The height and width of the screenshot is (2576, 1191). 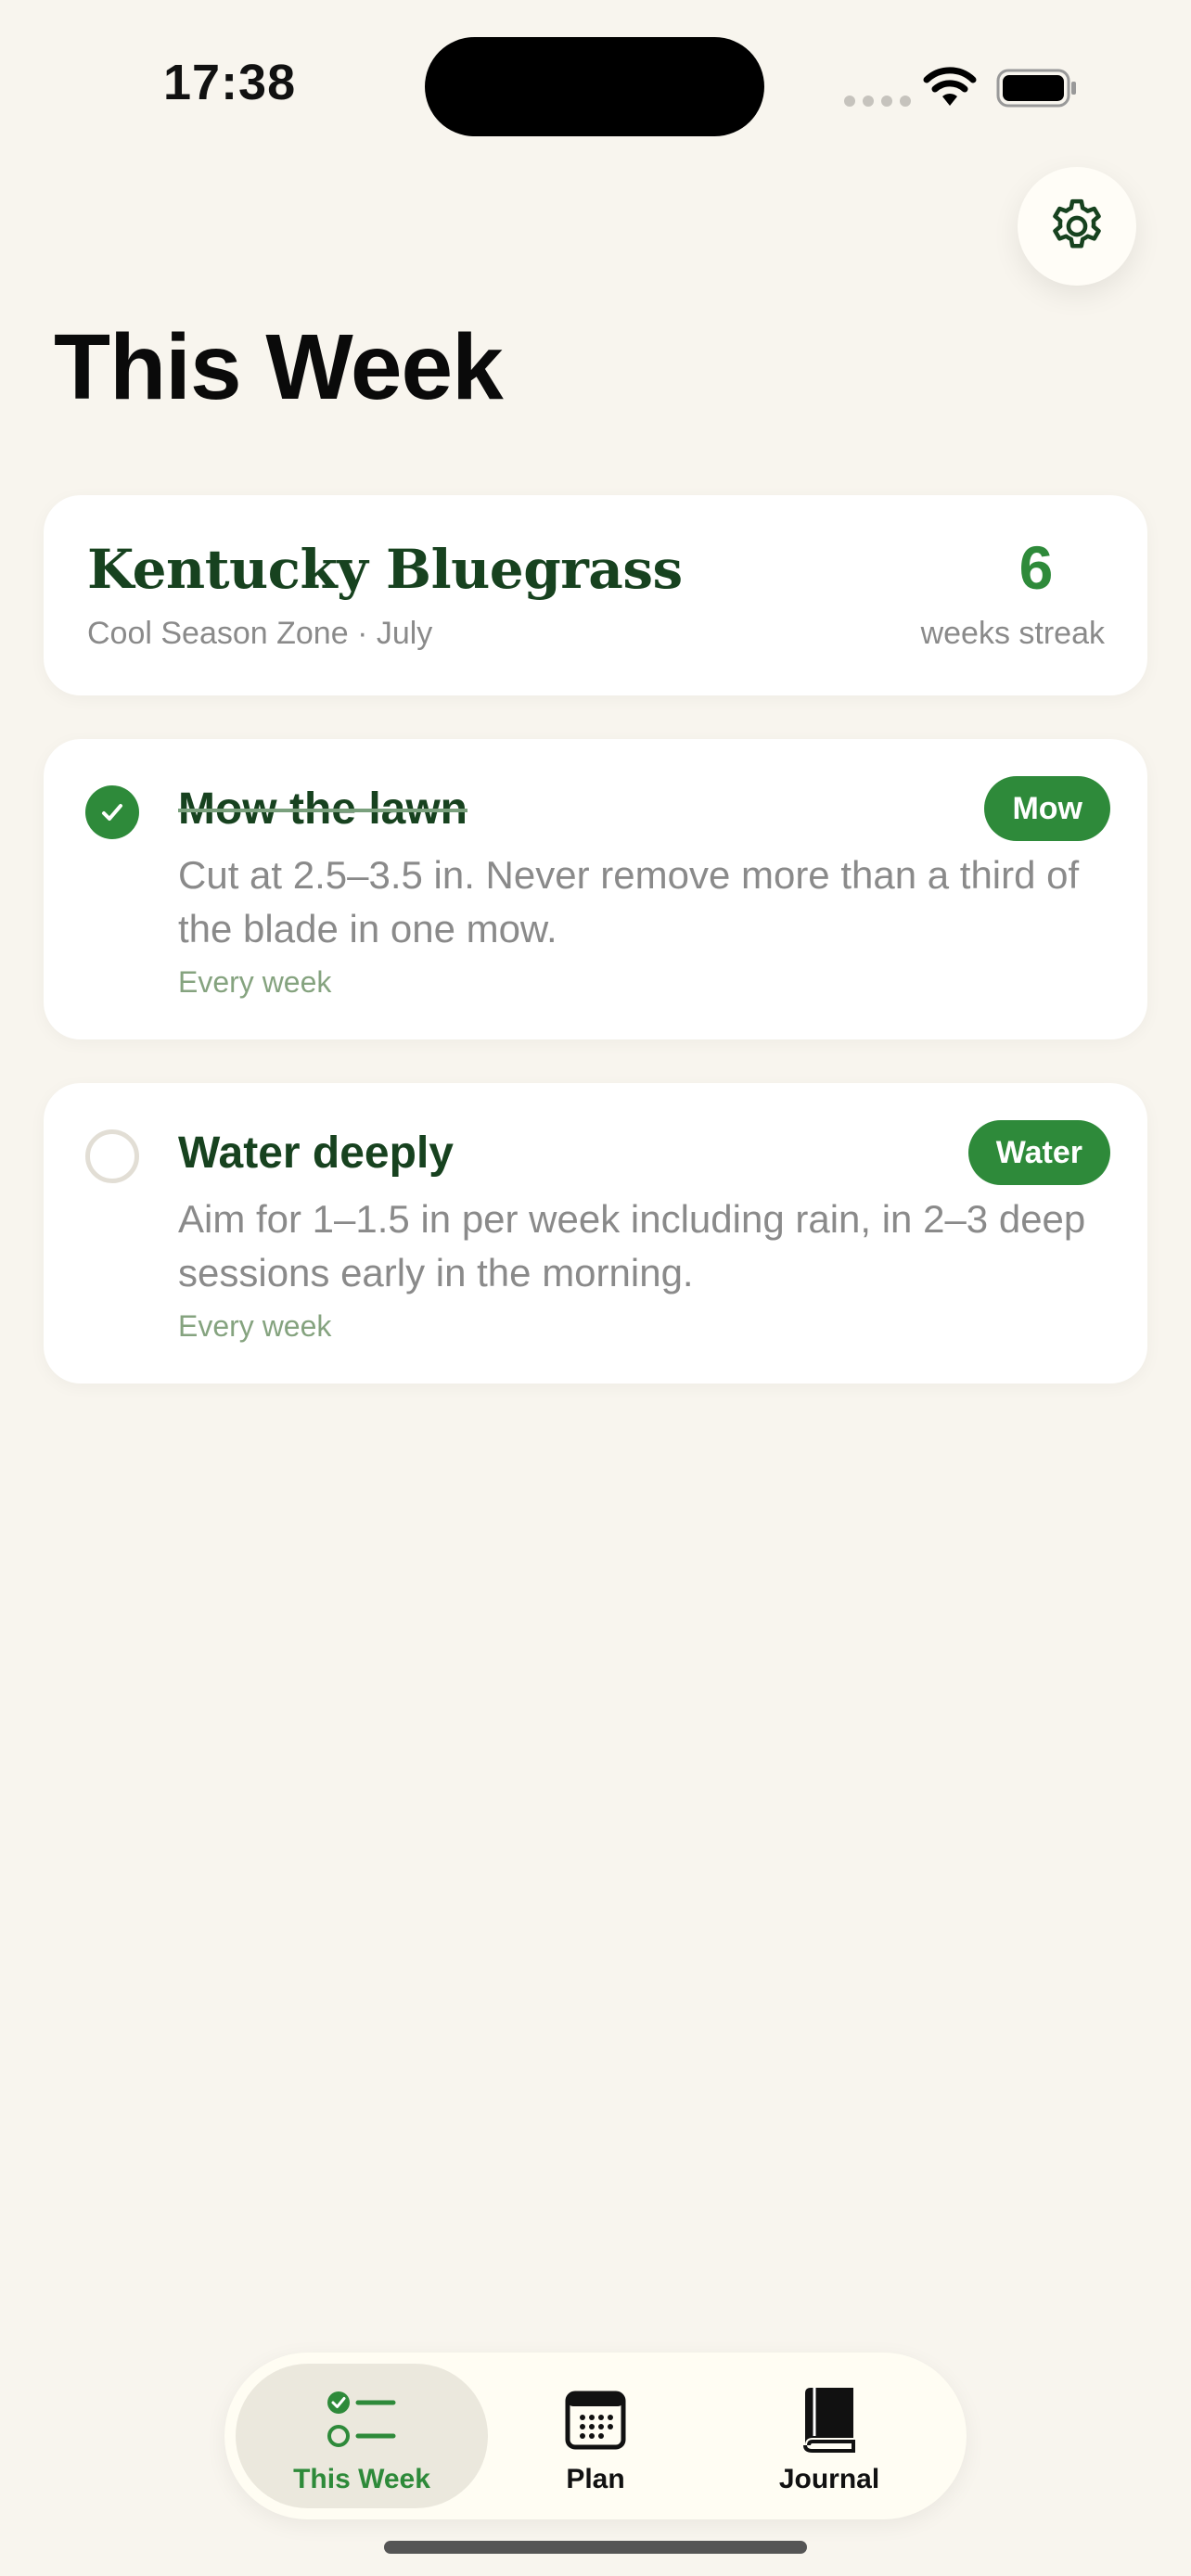 I want to click on gear-icon, so click(x=1077, y=223).